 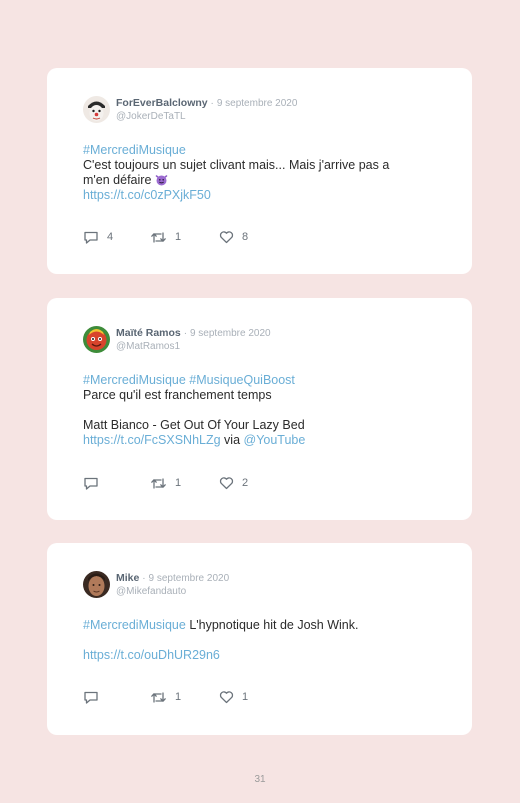 I want to click on url-link: https://t.co/ouDhUR29n6, so click(x=258, y=655).